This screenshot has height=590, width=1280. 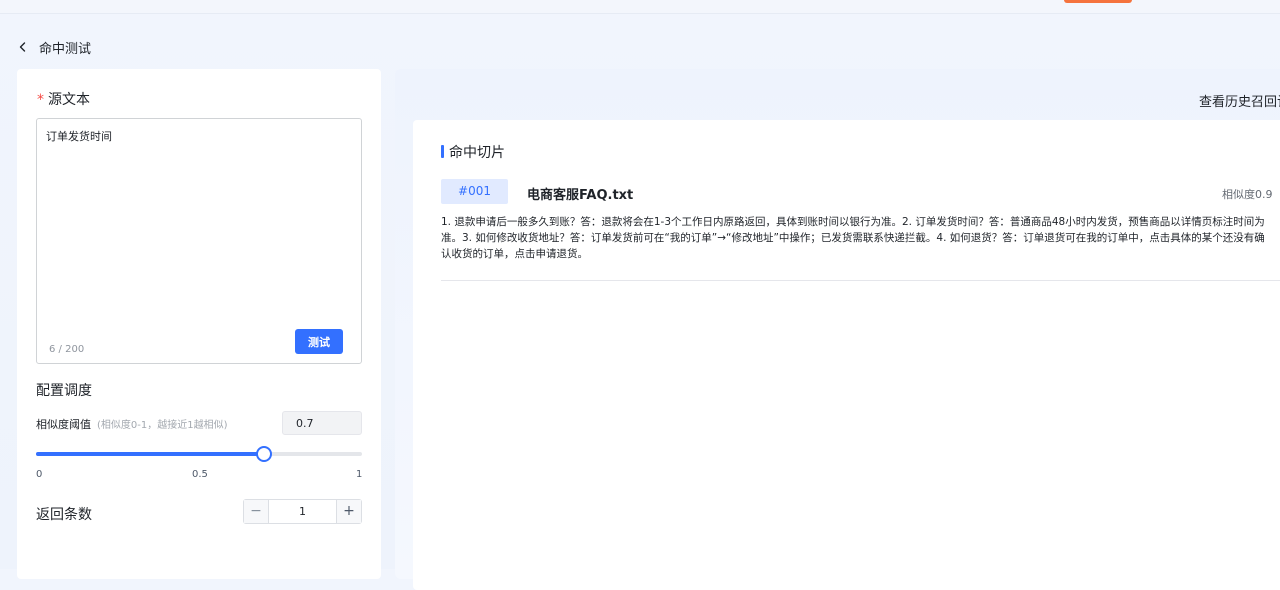 I want to click on source-text-label: * 源文本, so click(x=63, y=99).